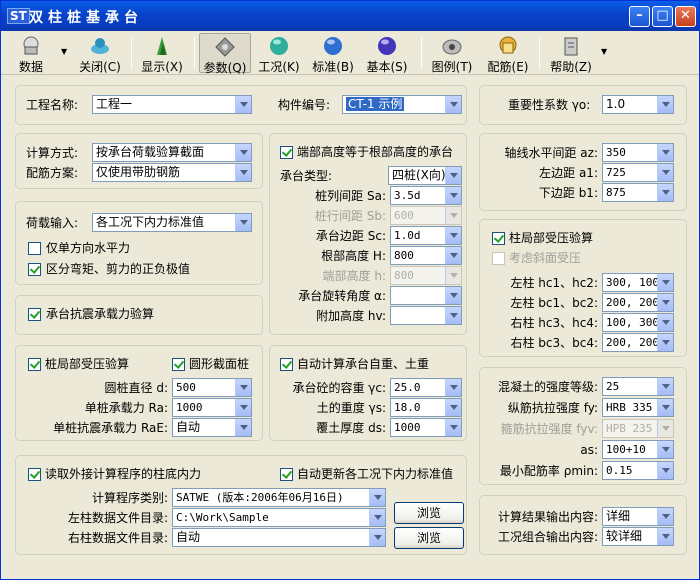 The height and width of the screenshot is (580, 700). Describe the element at coordinates (571, 53) in the screenshot. I see `help-tool: 帮助(Z)` at that location.